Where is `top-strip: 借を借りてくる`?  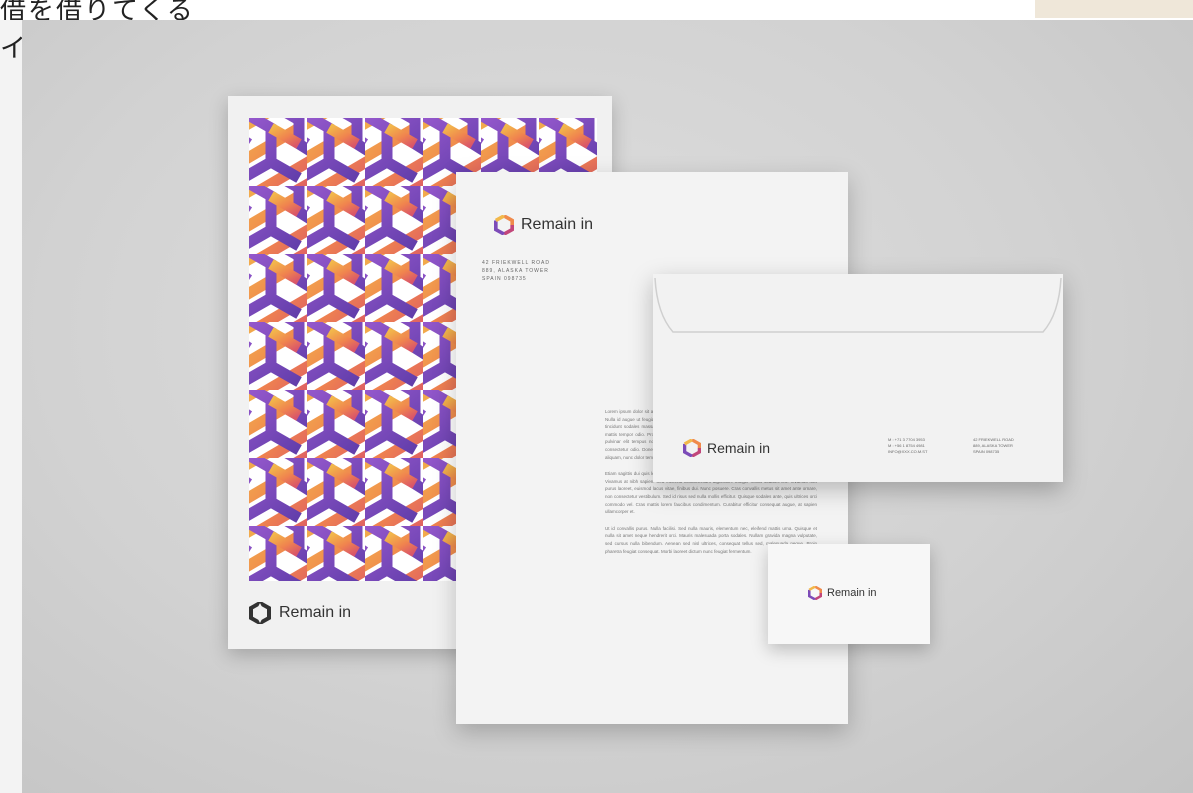 top-strip: 借を借りてくる is located at coordinates (596, 13).